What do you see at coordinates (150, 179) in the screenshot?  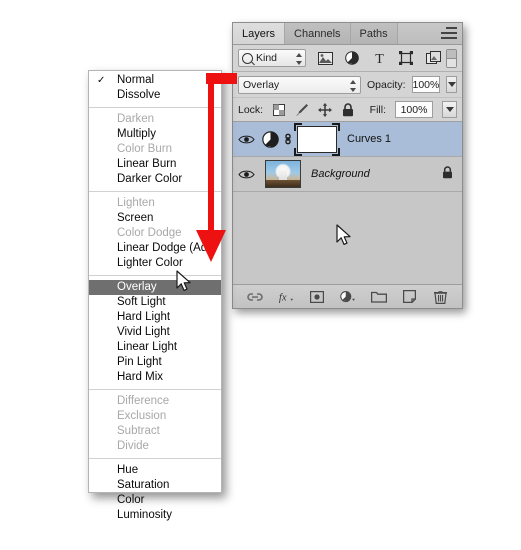 I see `menu-item-label: Darker Color` at bounding box center [150, 179].